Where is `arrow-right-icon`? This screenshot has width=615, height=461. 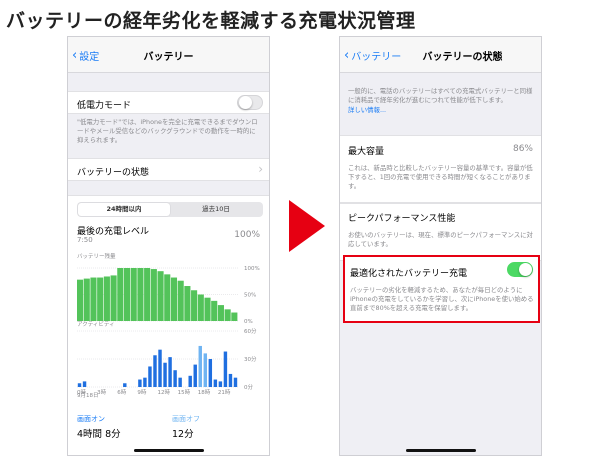
arrow-right-icon is located at coordinates (307, 226).